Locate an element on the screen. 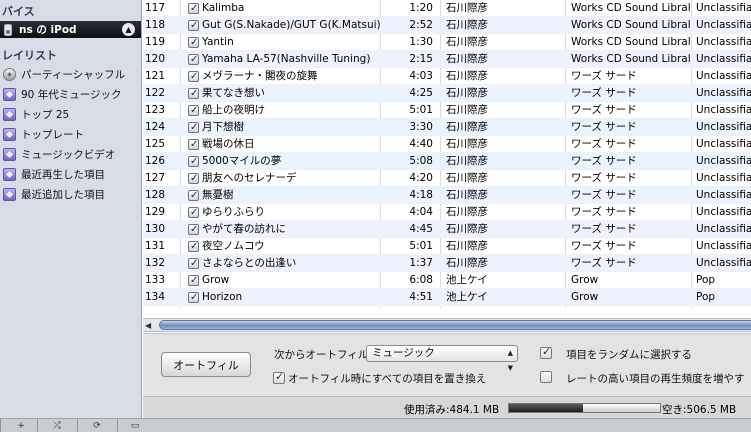 Image resolution: width=751 pixels, height=432 pixels. sidebar-item-playlist: 90 年代ミュージック is located at coordinates (70, 94).